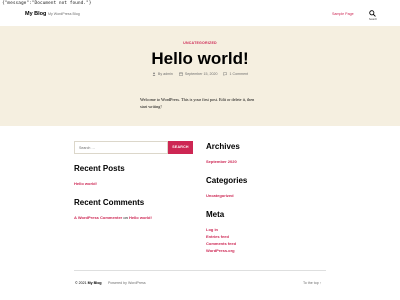  What do you see at coordinates (127, 283) in the screenshot?
I see `powered-by-link: Powered by WordPress` at bounding box center [127, 283].